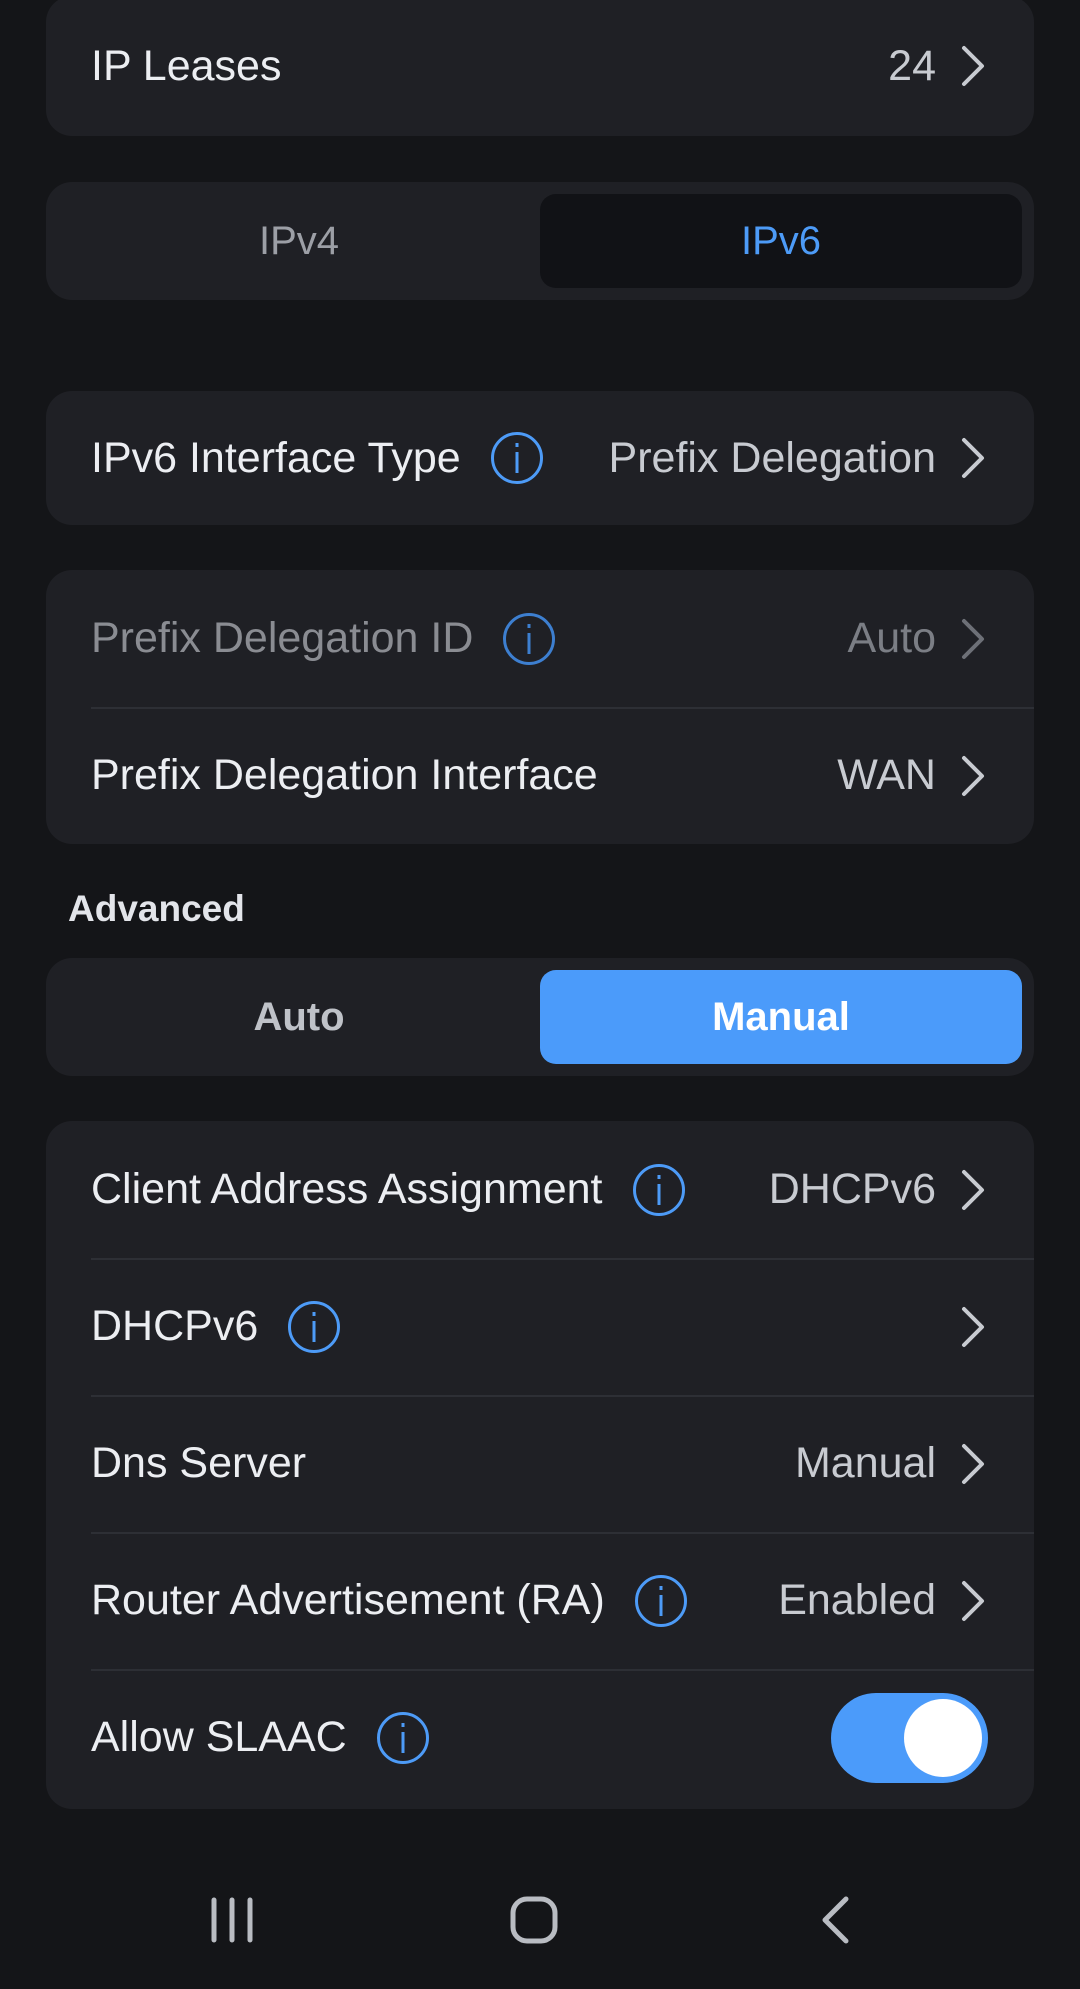 The image size is (1080, 1989). I want to click on router-advertisement-label: Router Advertisement (RA), so click(348, 1600).